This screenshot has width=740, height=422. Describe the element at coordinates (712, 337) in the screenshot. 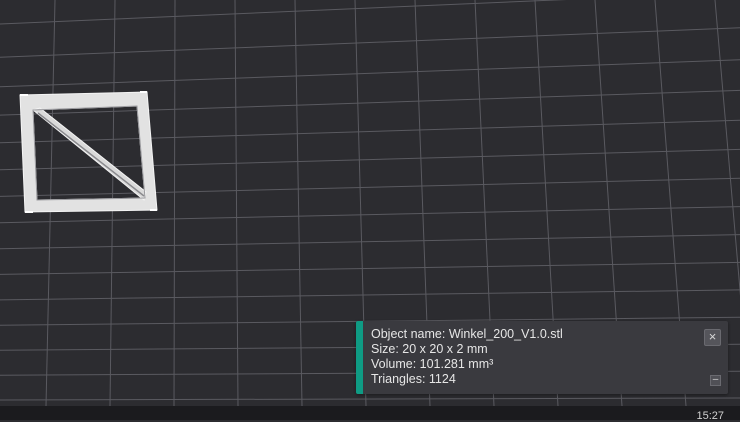

I see `close-icon: ×` at that location.